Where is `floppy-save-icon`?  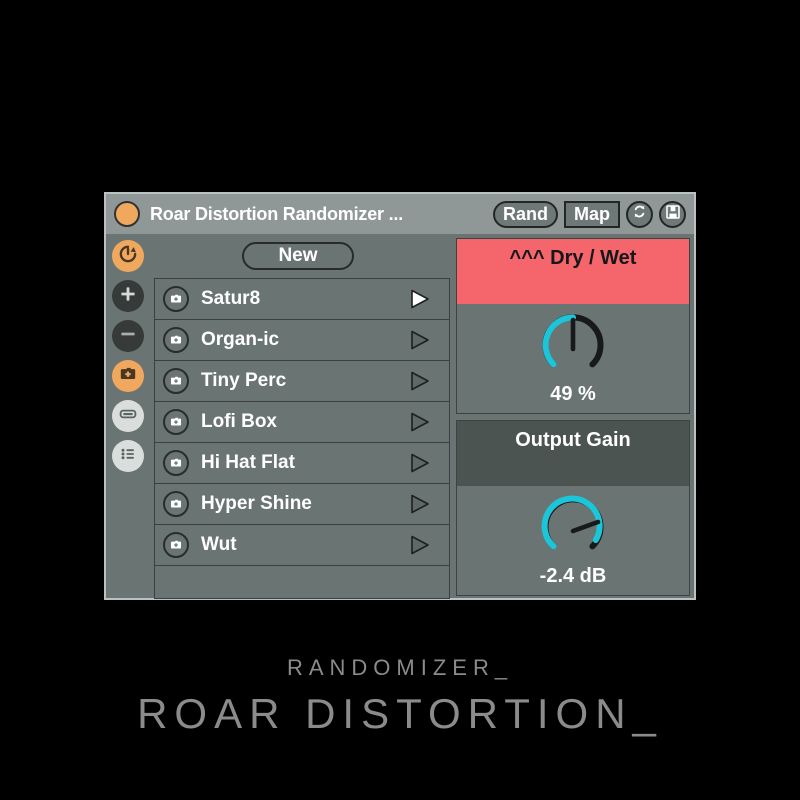
floppy-save-icon is located at coordinates (673, 214).